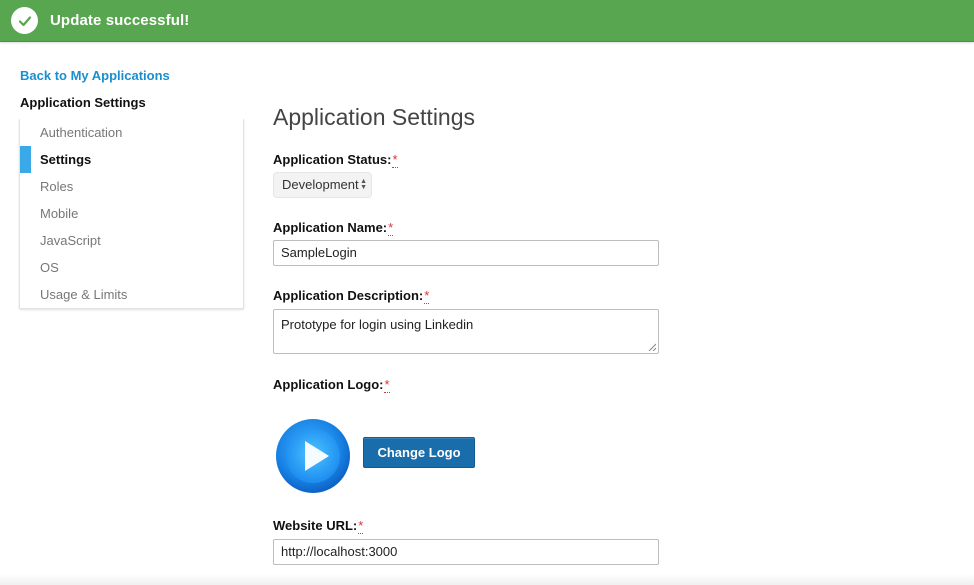 This screenshot has height=585, width=974. What do you see at coordinates (328, 384) in the screenshot?
I see `logo-label-text: Application Logo:` at bounding box center [328, 384].